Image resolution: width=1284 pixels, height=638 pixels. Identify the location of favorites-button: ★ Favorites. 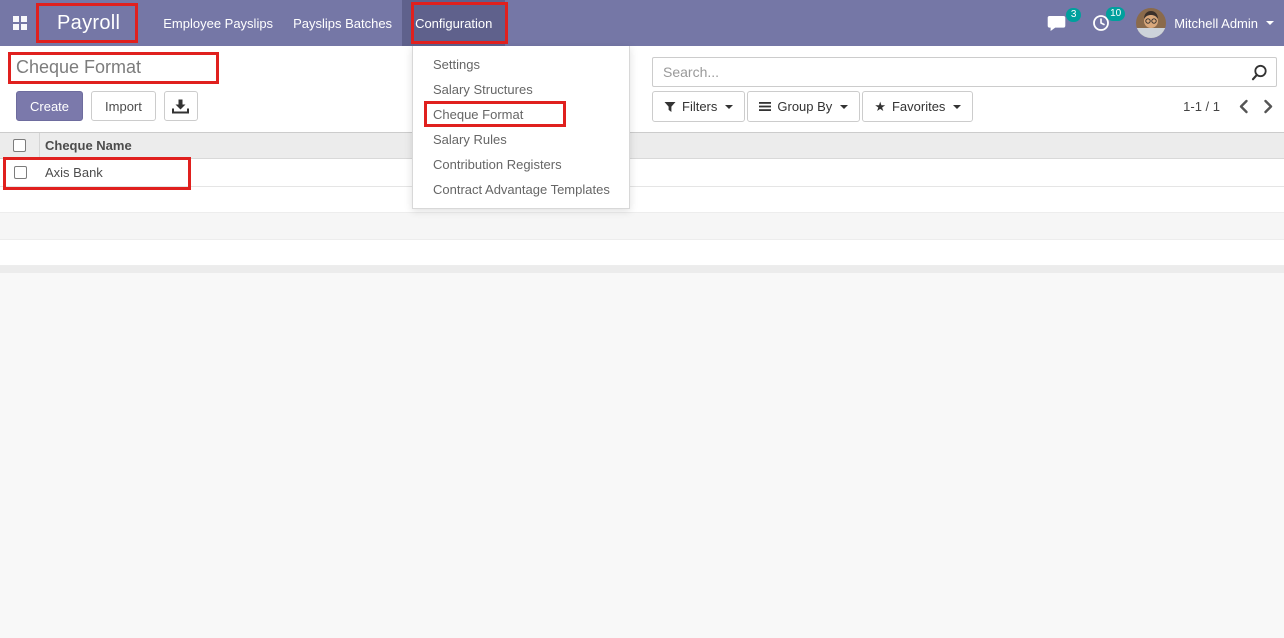
(918, 106).